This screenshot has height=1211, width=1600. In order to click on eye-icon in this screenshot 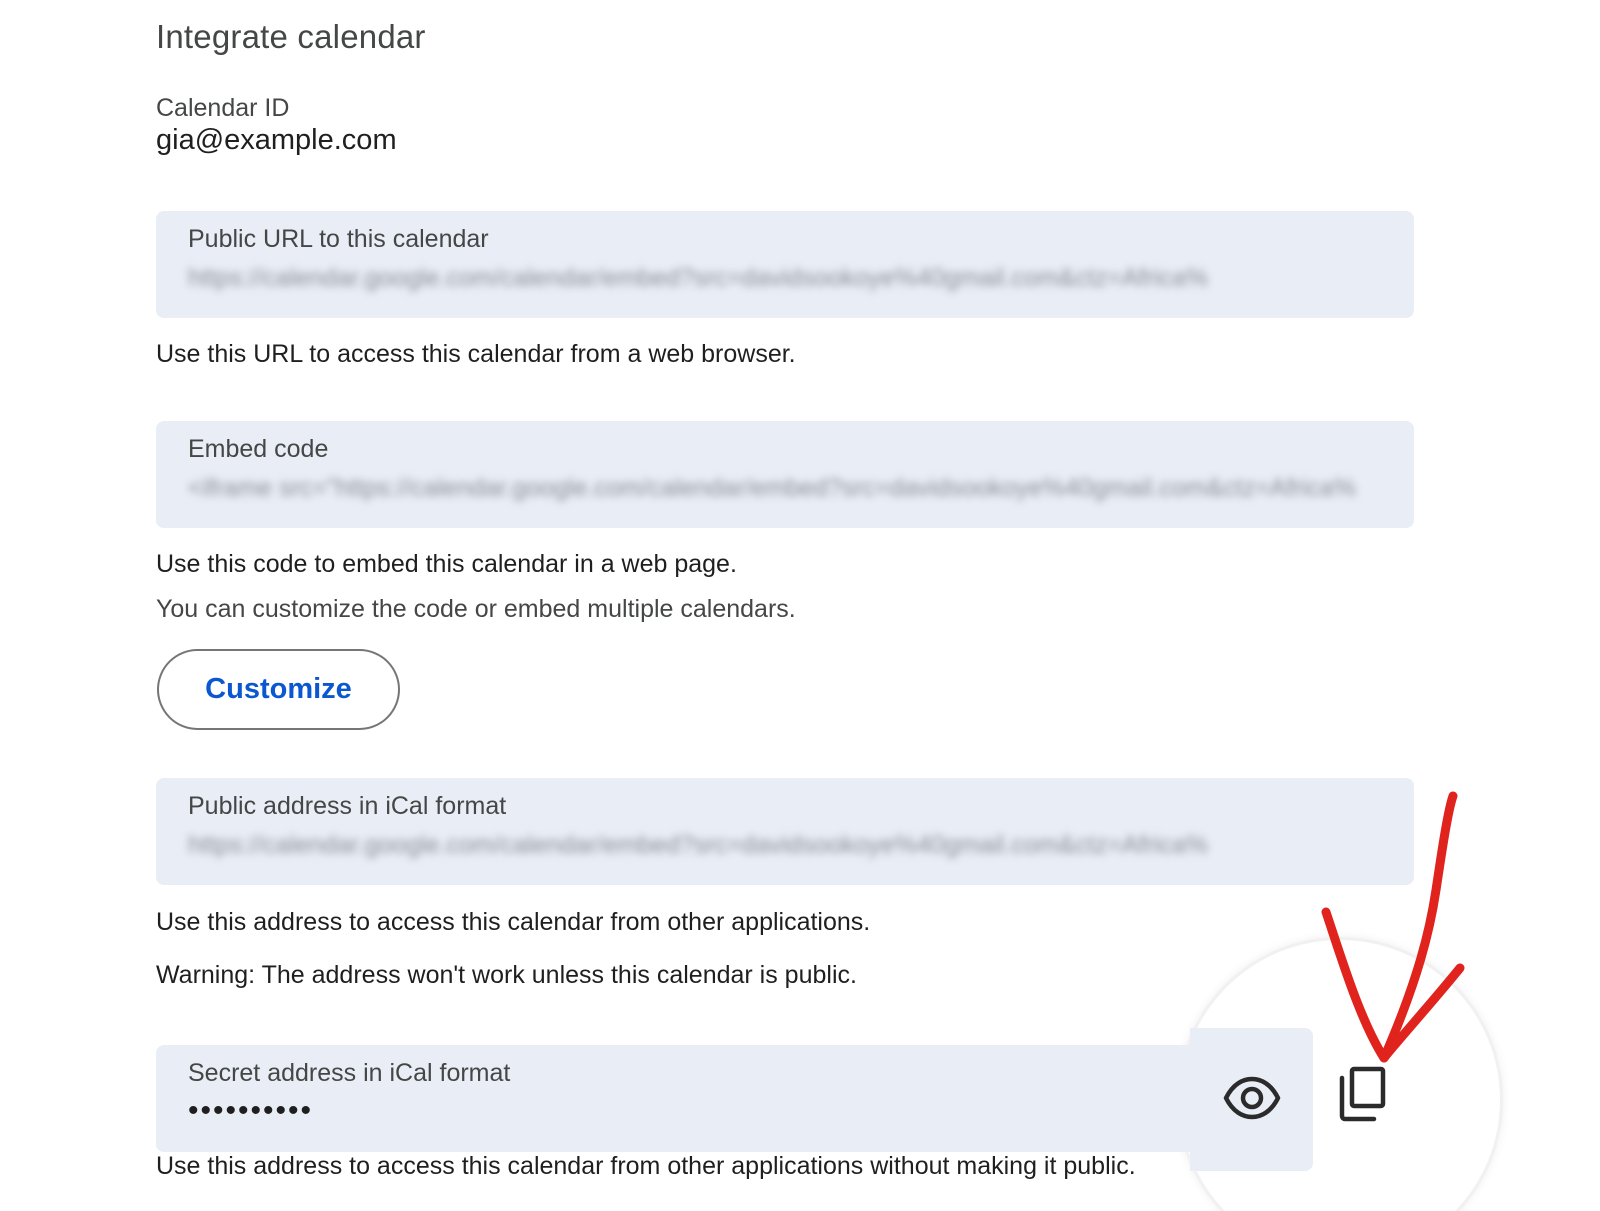, I will do `click(1252, 1098)`.